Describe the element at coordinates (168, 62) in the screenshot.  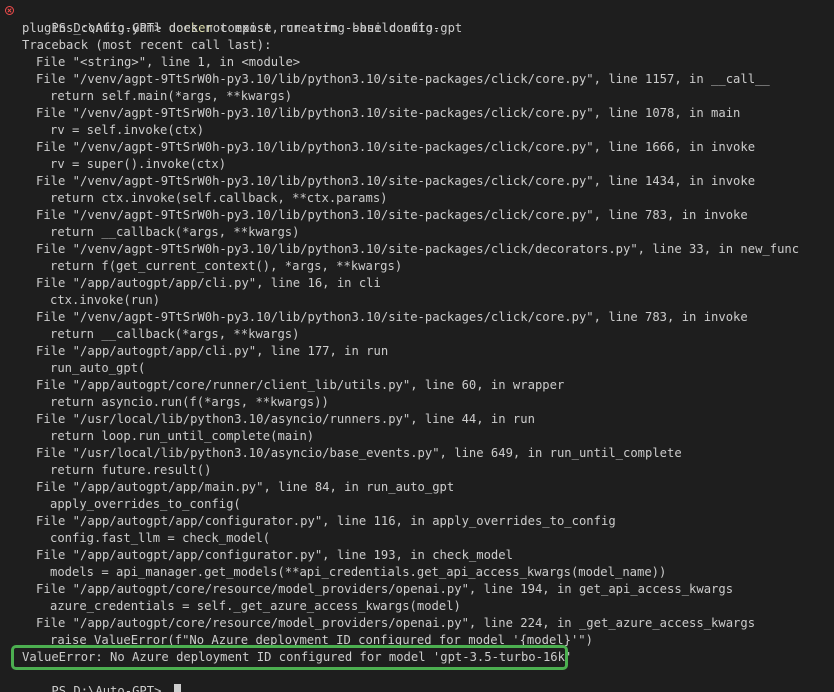
I see `output-line: File "<string>", line 1, in <module>` at that location.